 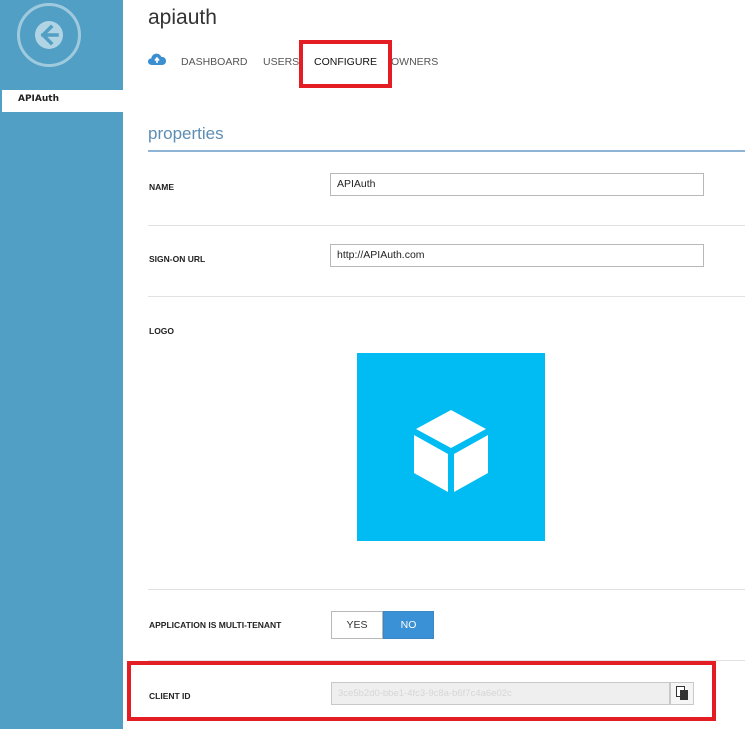 What do you see at coordinates (214, 62) in the screenshot?
I see `tab-dashboard: DASHBOARD` at bounding box center [214, 62].